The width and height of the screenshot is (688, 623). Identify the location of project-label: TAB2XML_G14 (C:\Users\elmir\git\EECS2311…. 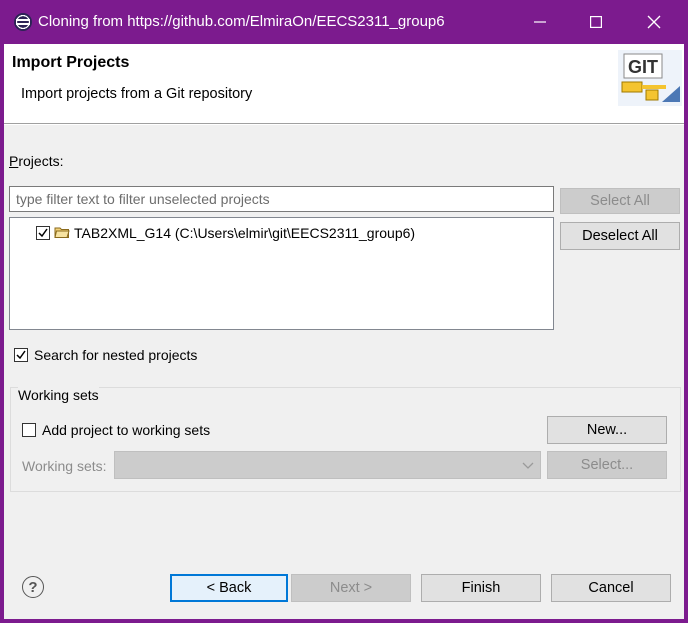
(245, 233).